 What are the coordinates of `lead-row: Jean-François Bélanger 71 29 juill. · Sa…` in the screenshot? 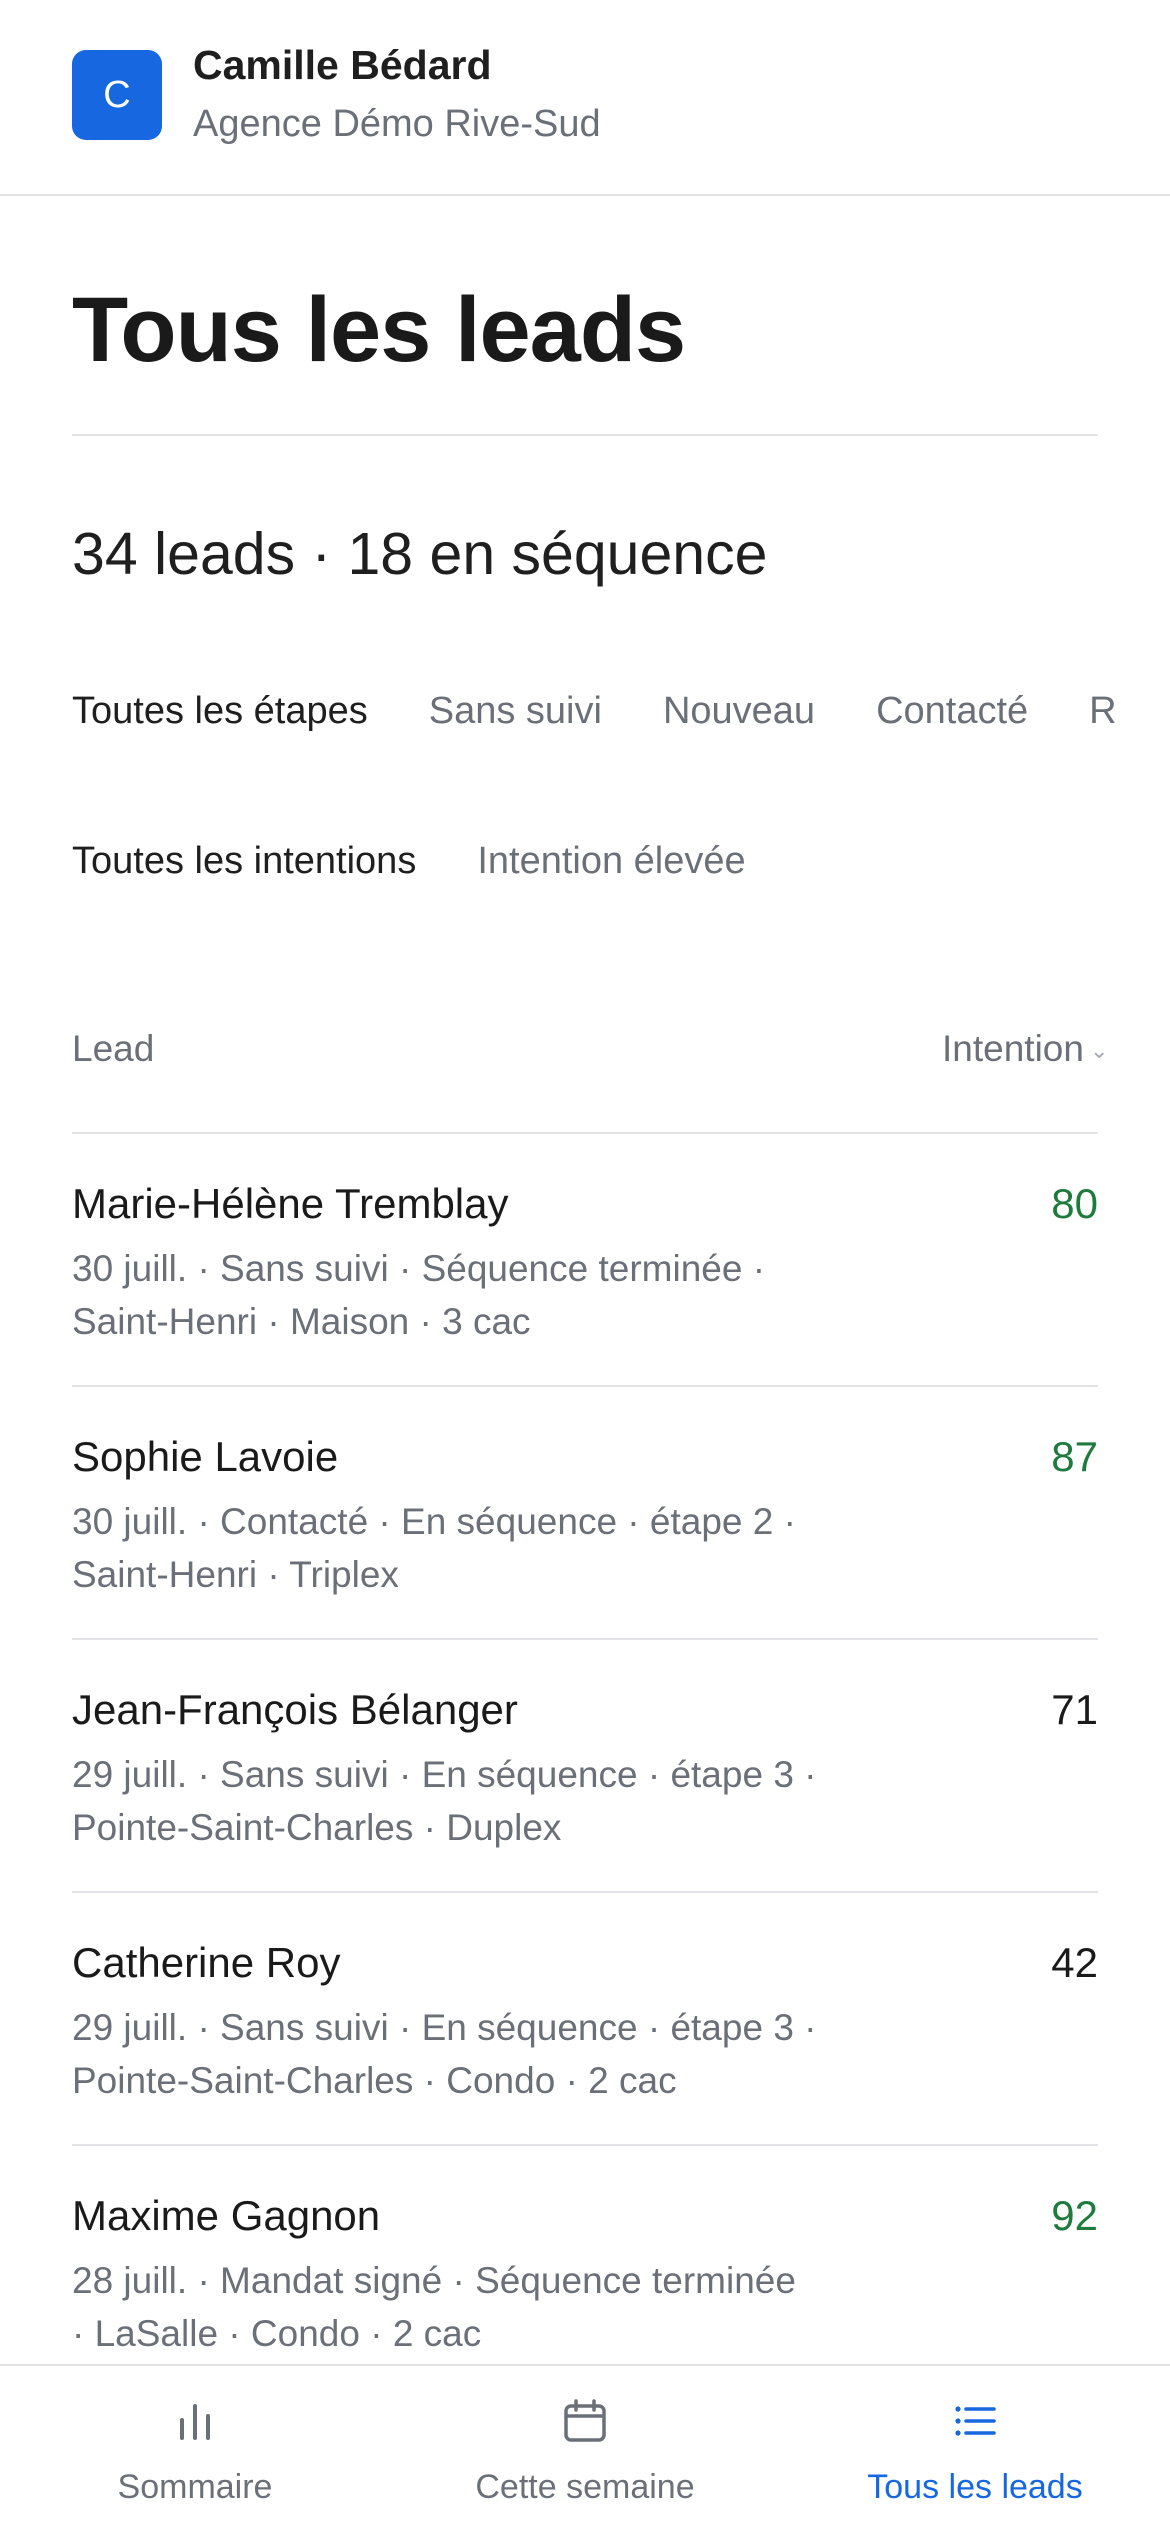 It's located at (585, 1766).